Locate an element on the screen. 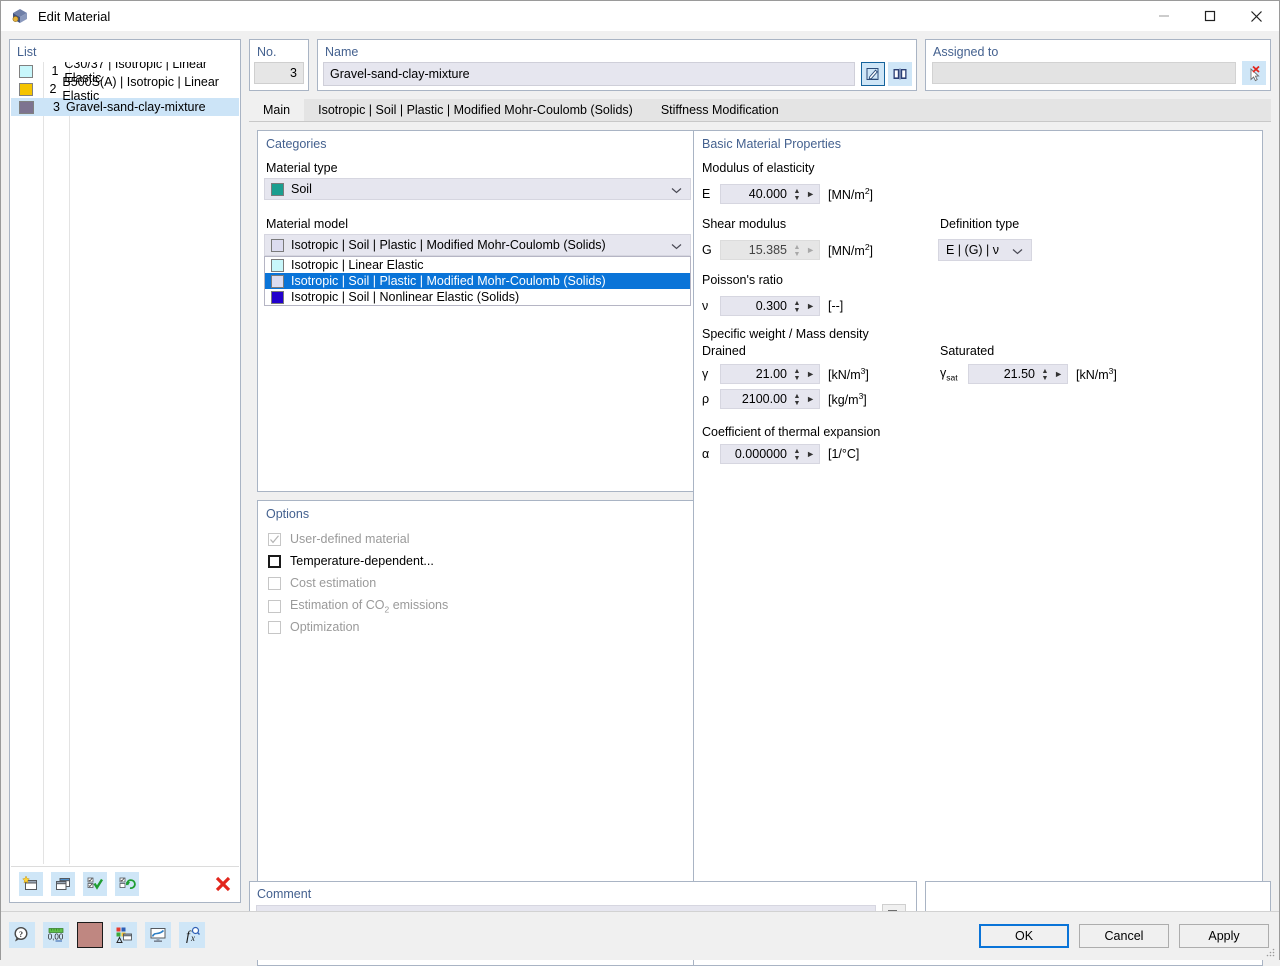 The width and height of the screenshot is (1280, 966). maximize-icon is located at coordinates (1210, 16).